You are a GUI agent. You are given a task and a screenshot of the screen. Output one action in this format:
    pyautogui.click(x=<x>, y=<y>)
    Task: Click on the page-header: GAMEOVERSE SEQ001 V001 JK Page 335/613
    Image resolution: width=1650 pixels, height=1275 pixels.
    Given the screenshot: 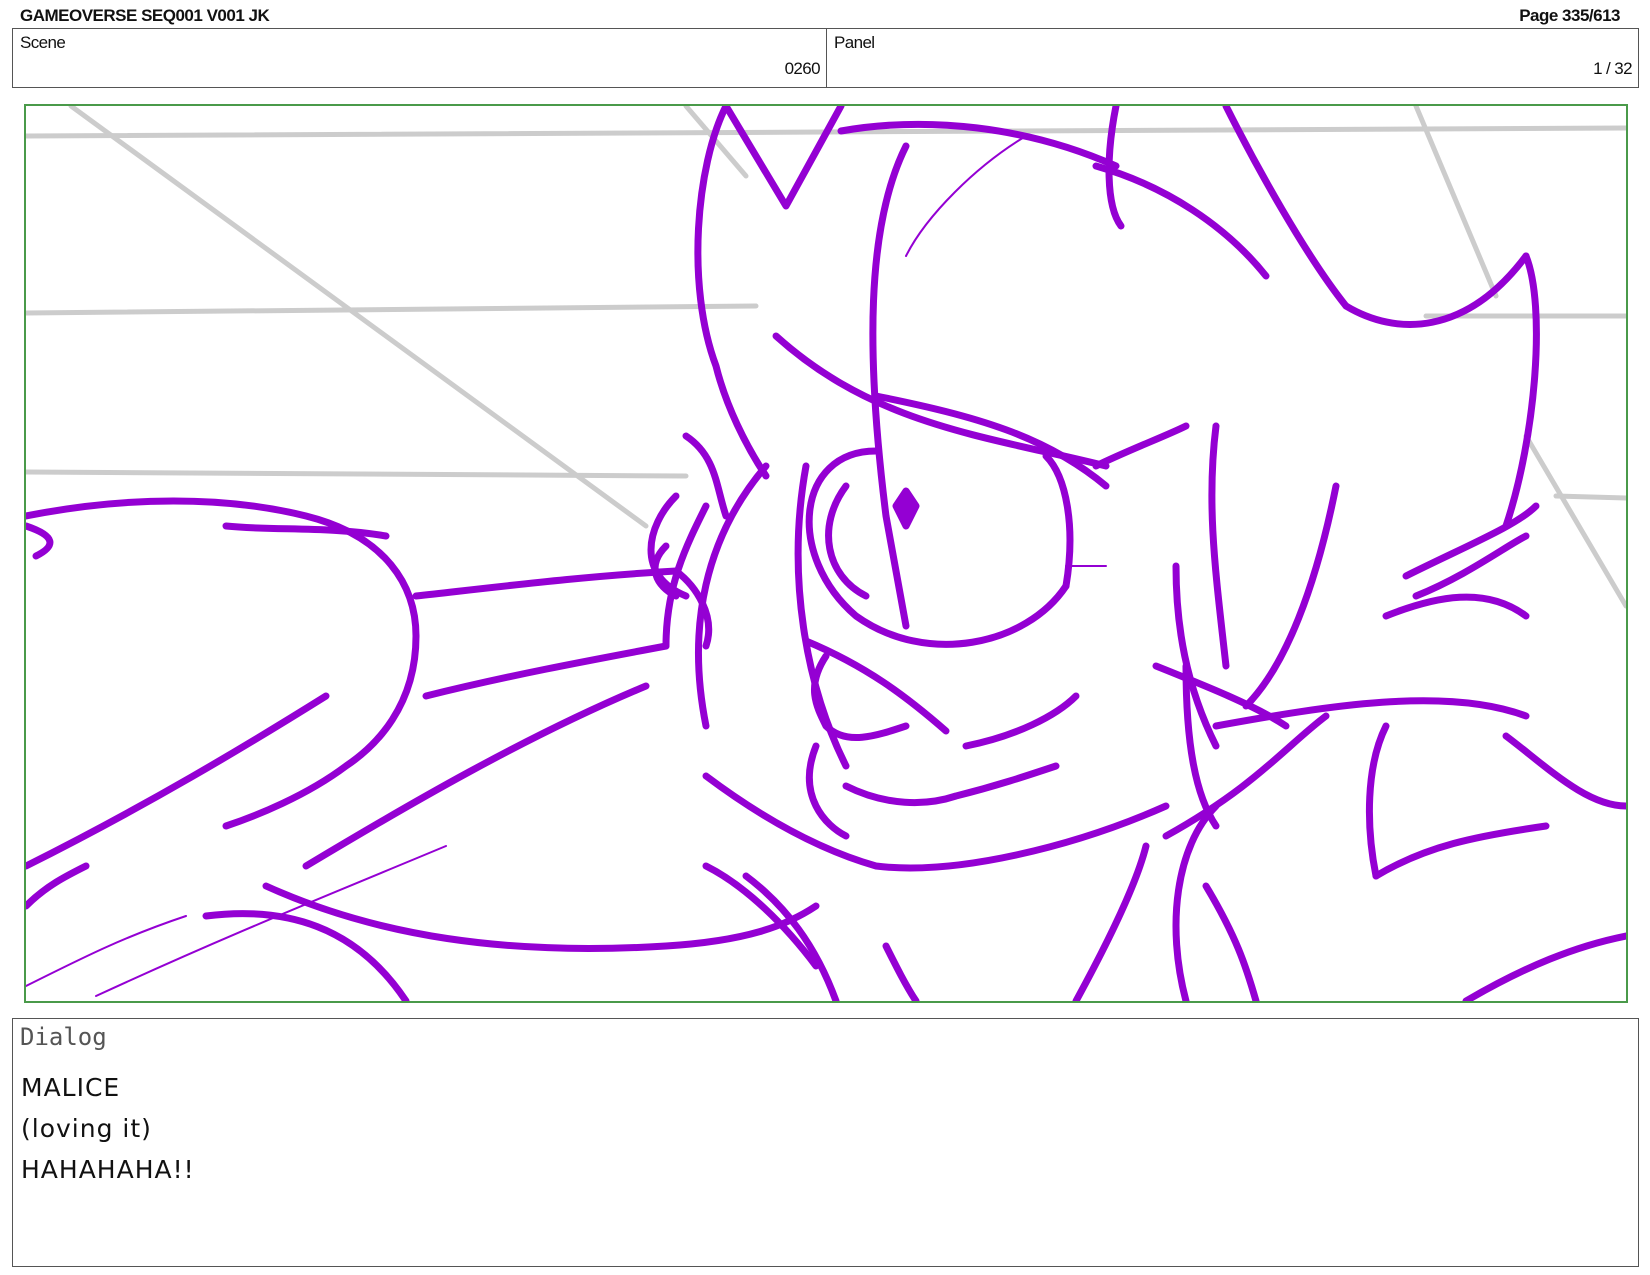 What is the action you would take?
    pyautogui.click(x=825, y=17)
    